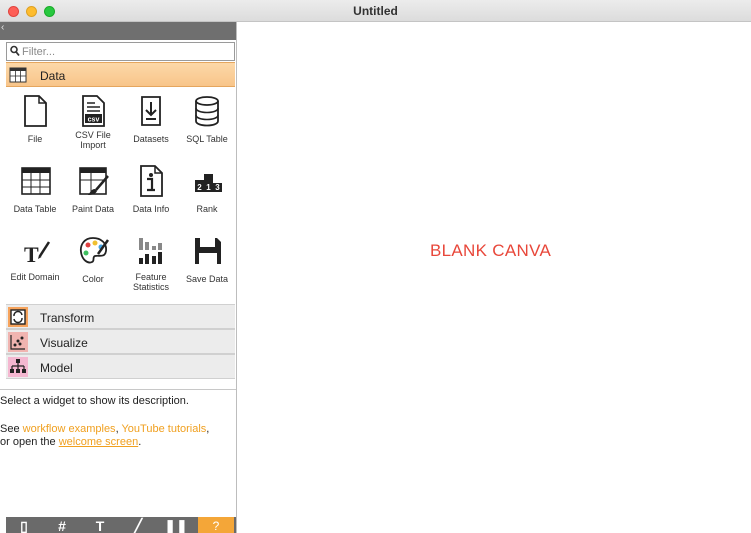 This screenshot has height=533, width=751. Describe the element at coordinates (93, 140) in the screenshot. I see `widget-label: CSV File Import` at that location.